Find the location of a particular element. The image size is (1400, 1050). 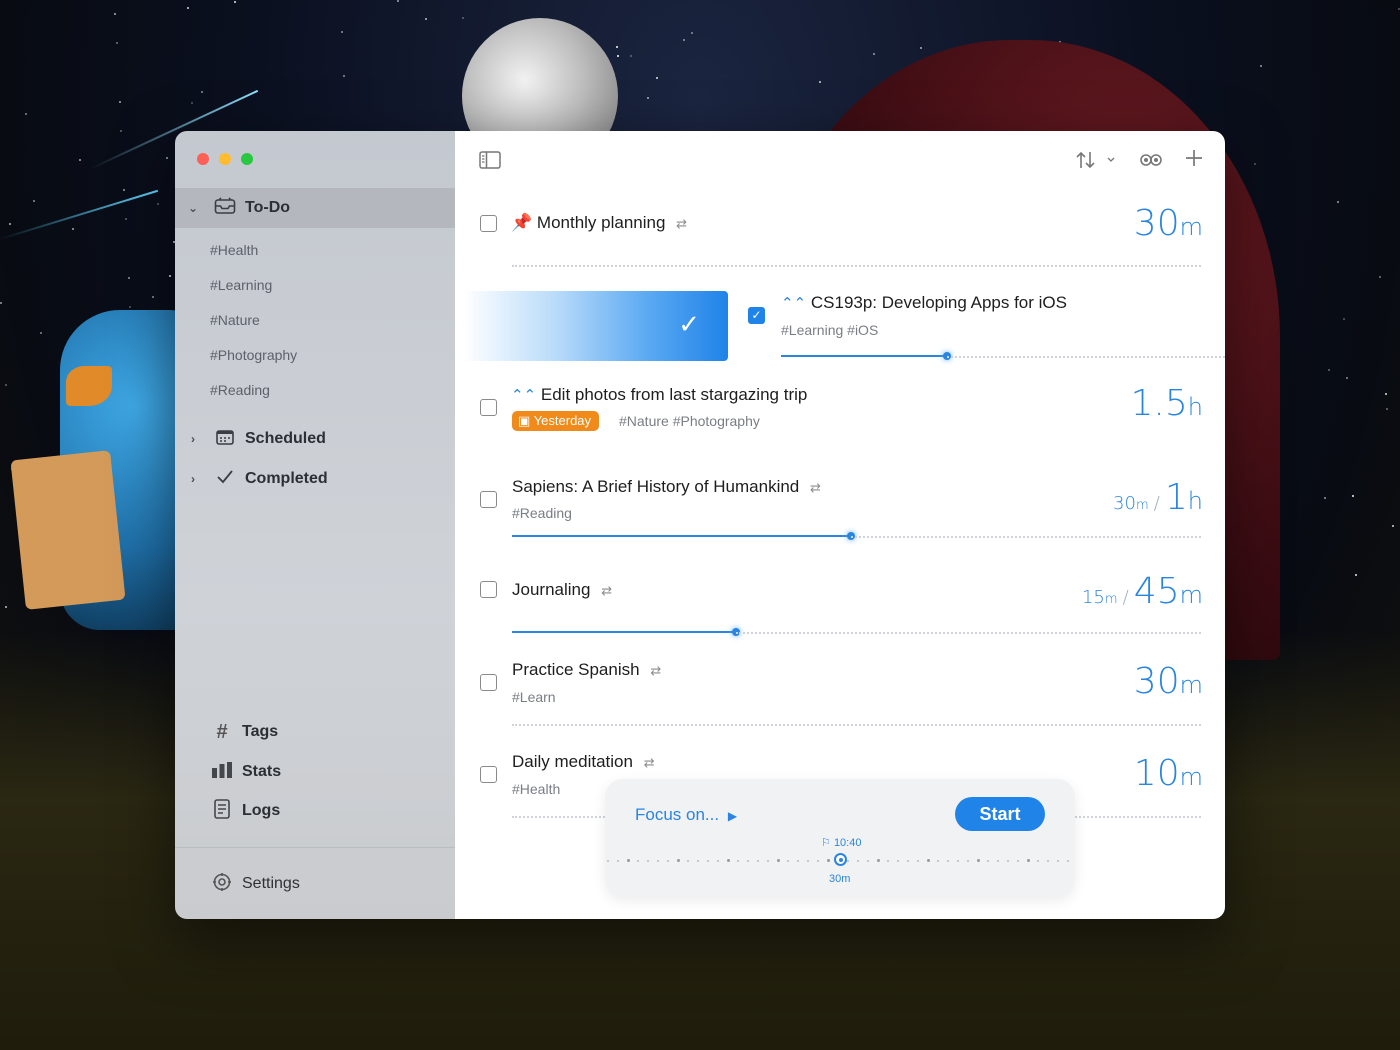

zoom-window-button is located at coordinates (247, 159).